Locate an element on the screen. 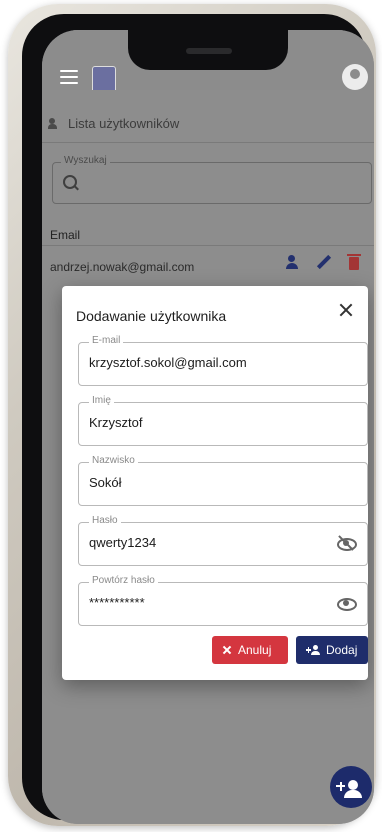 The height and width of the screenshot is (832, 382). dialog-title: Dodawanie użytkownika is located at coordinates (151, 316).